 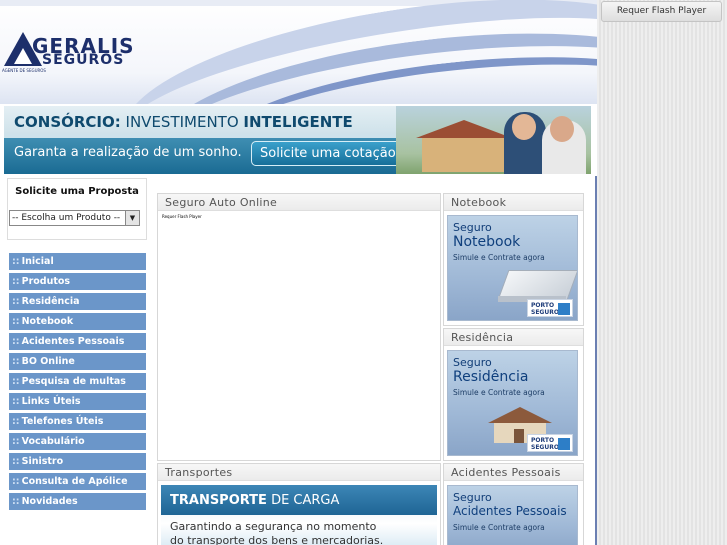 What do you see at coordinates (299, 472) in the screenshot?
I see `panel-title: Transportes` at bounding box center [299, 472].